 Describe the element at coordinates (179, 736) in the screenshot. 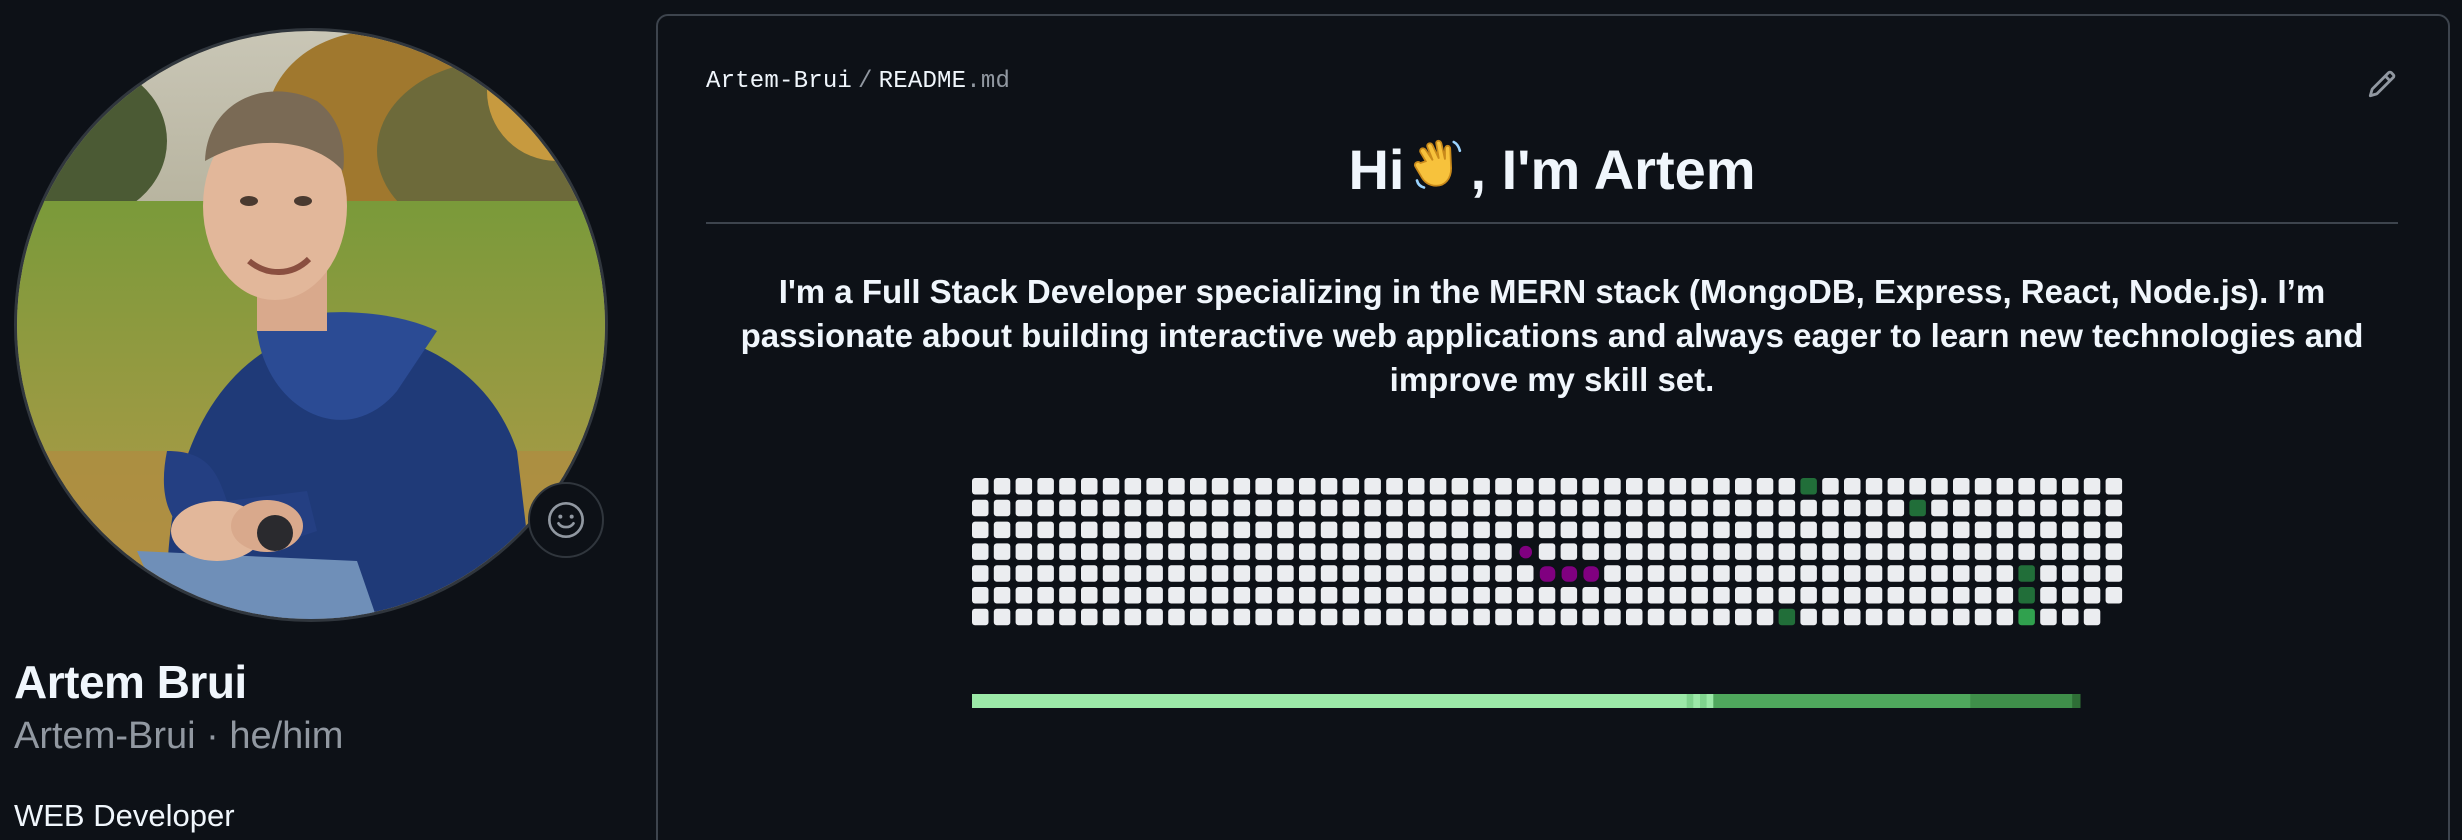

I see `profile-username-pronouns: Artem-Brui · he/him` at that location.